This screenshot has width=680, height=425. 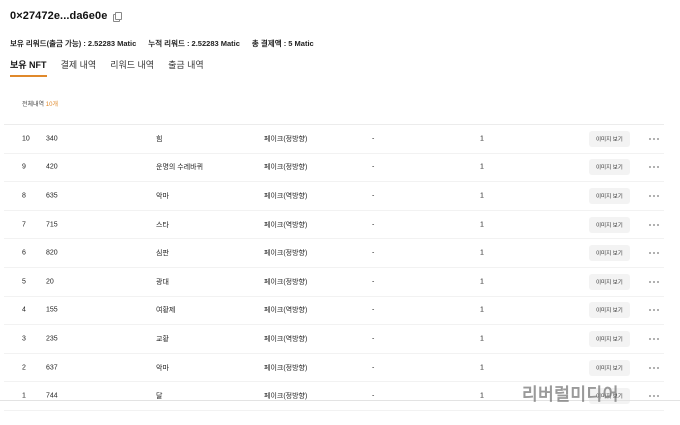 I want to click on table-row: 8 635 악마 페이크(역방향) - 1 이미지 보기, so click(x=334, y=196).